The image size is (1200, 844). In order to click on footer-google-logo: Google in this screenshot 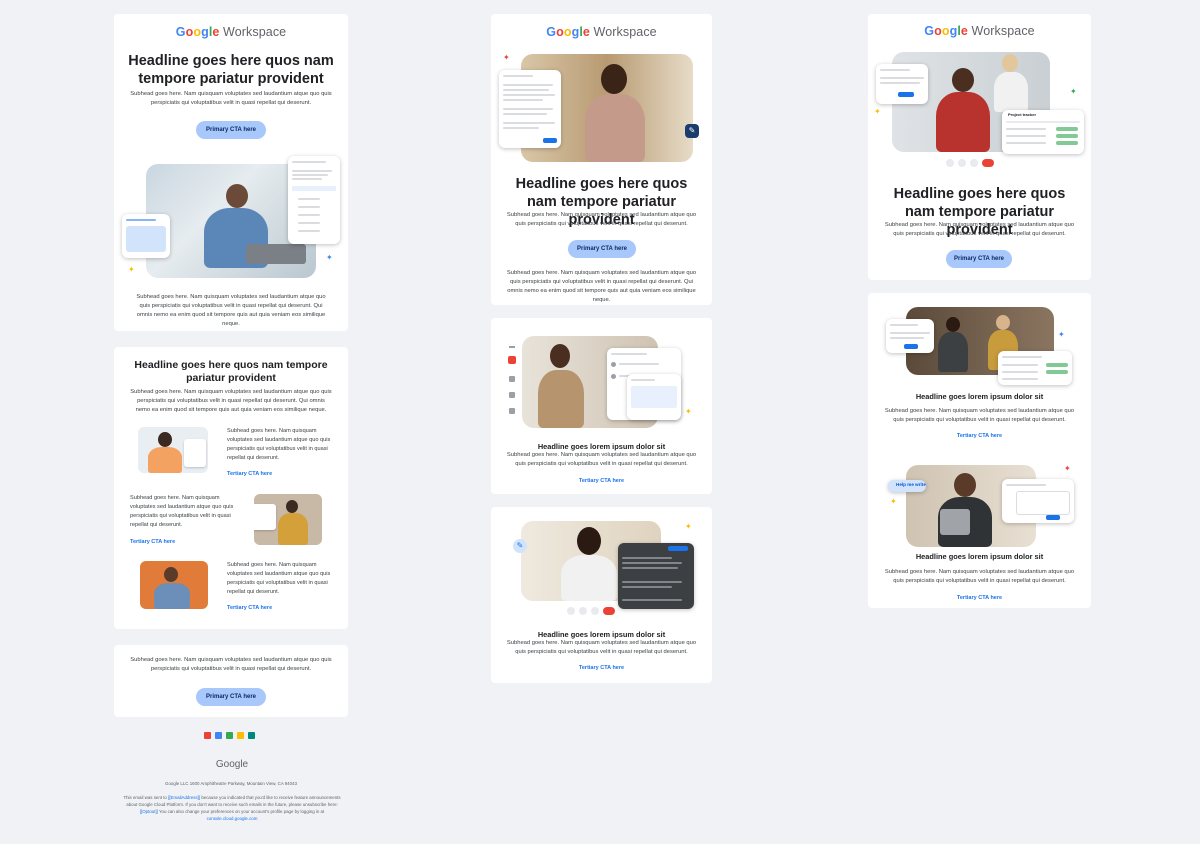, I will do `click(232, 764)`.